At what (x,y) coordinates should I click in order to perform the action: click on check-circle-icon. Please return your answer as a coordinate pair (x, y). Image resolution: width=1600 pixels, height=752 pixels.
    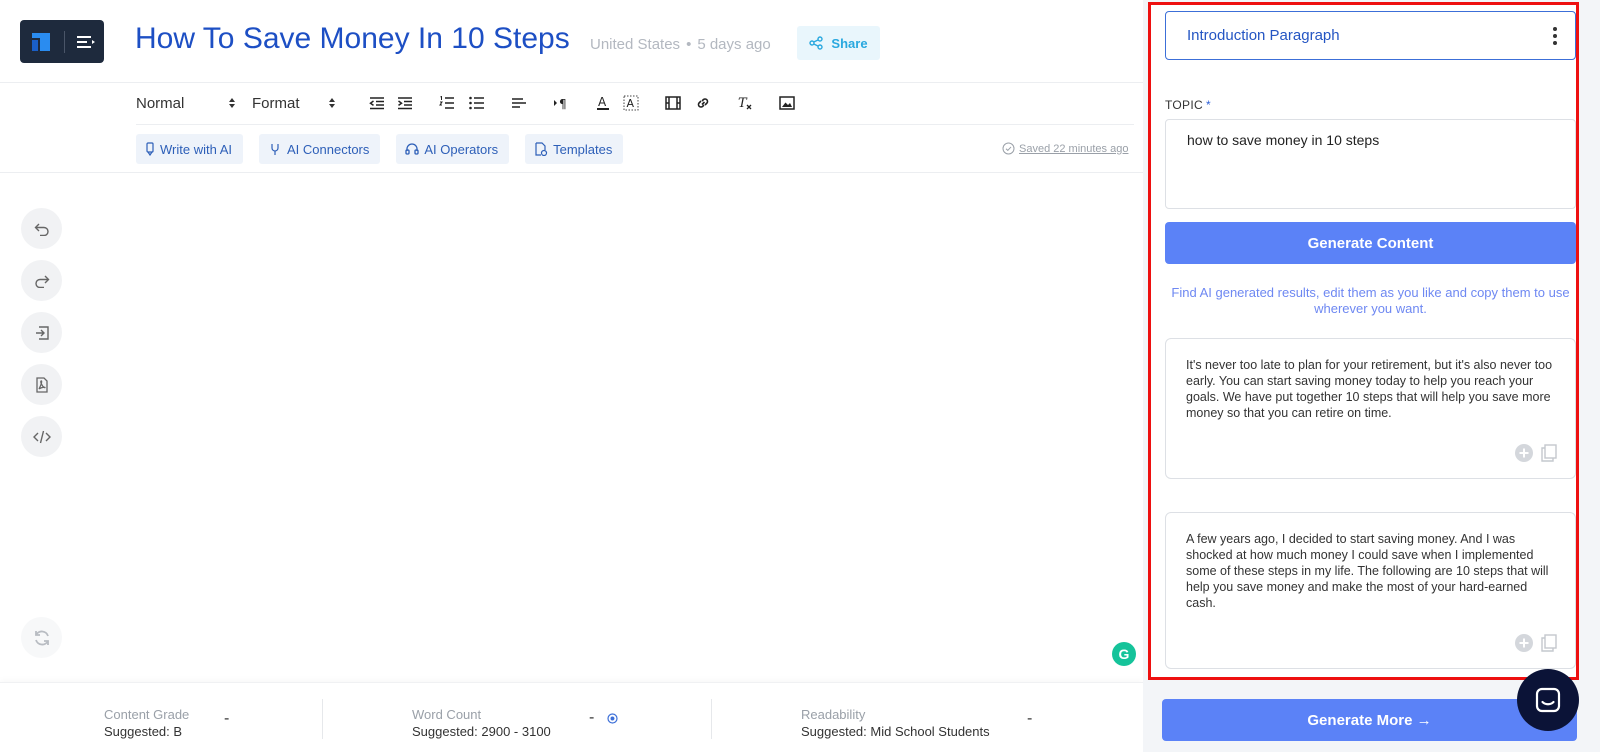
    Looking at the image, I should click on (1008, 148).